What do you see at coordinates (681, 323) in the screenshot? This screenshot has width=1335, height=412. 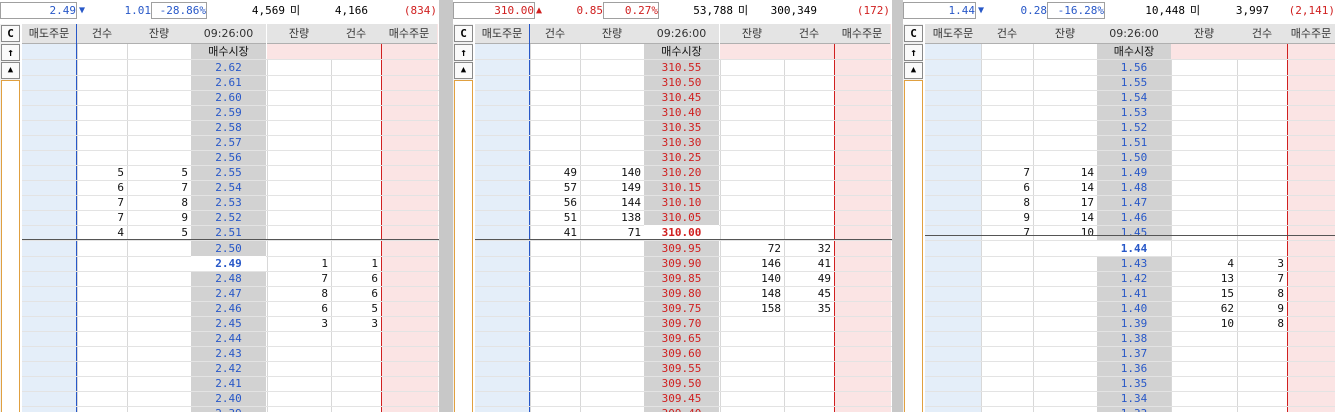 I see `bid-price: 309.70` at bounding box center [681, 323].